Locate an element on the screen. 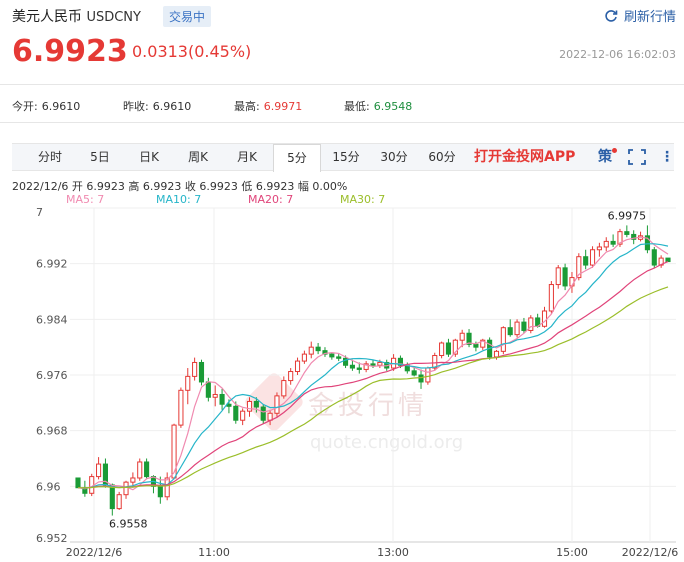 The height and width of the screenshot is (562, 684). y-tick-label: 6.952 is located at coordinates (52, 538).